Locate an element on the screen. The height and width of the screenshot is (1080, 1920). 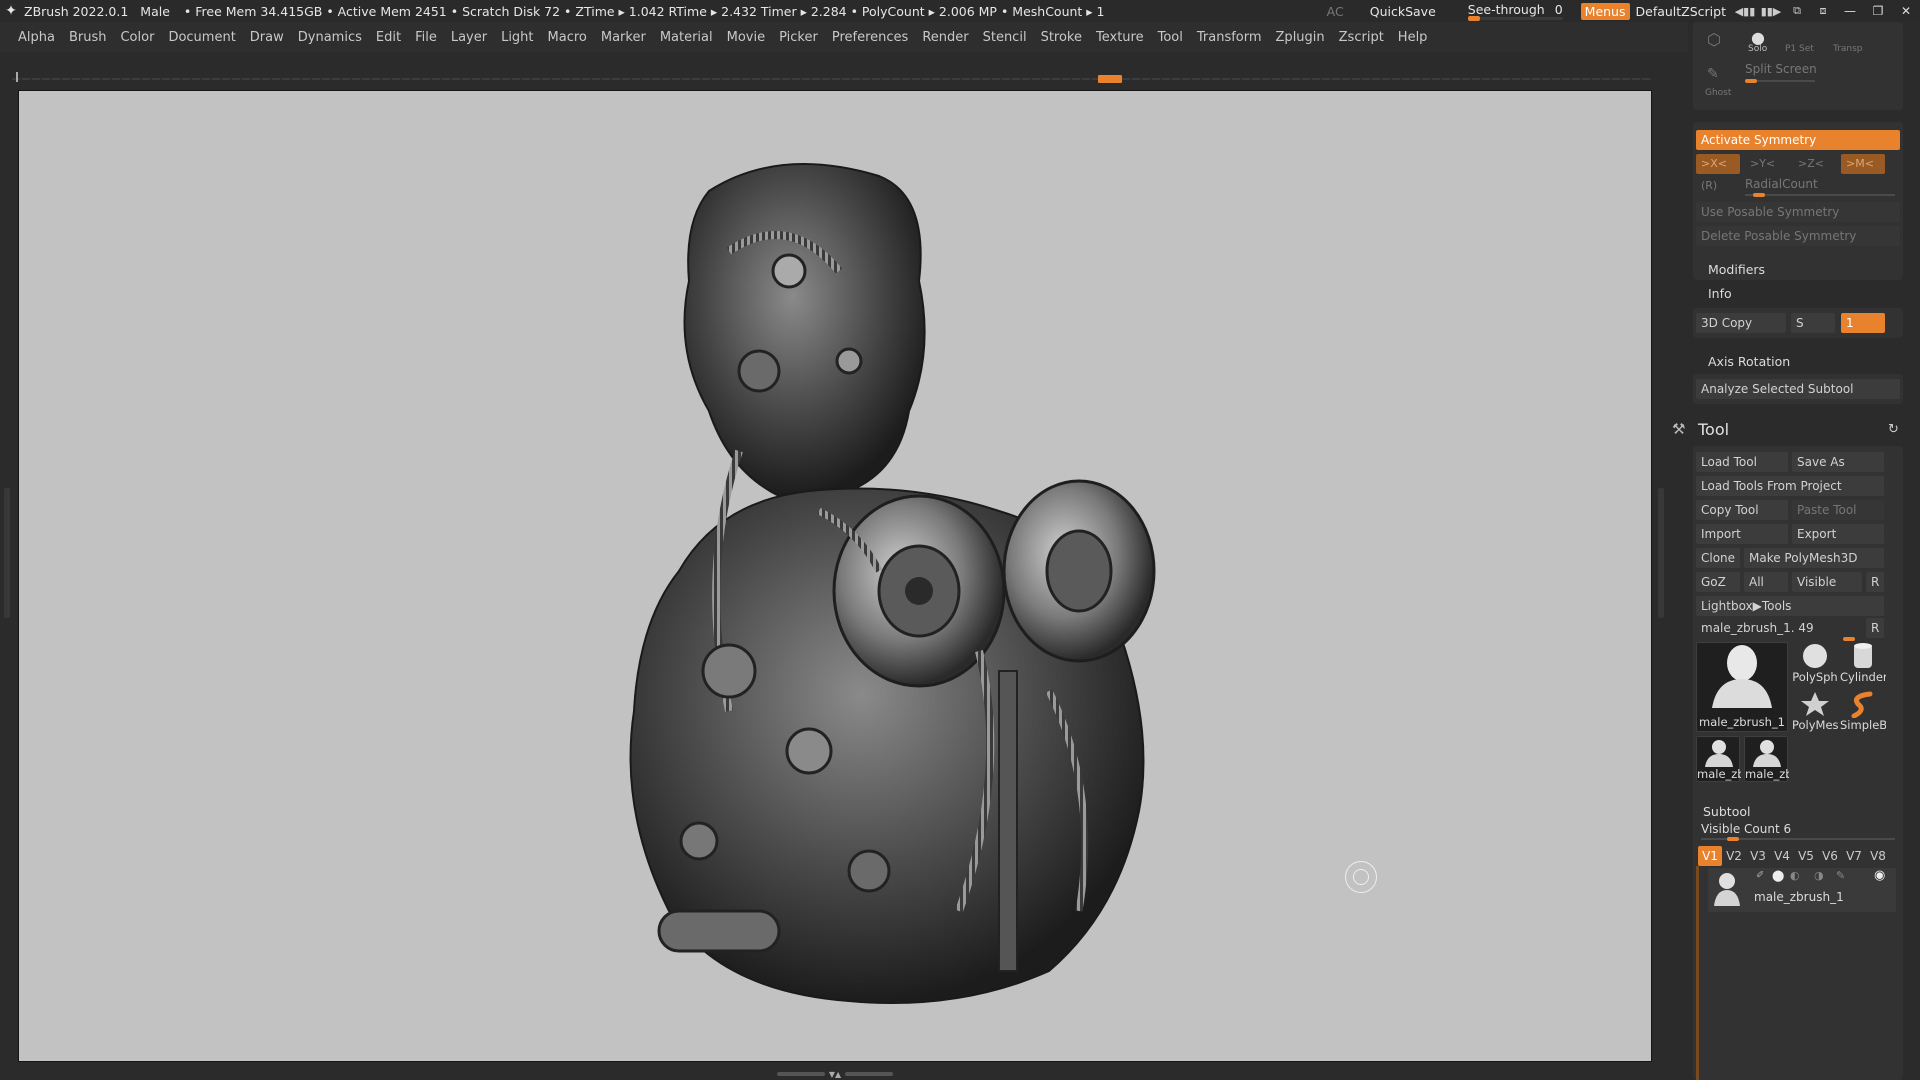
tool-thumb-polymesh: PolyMes is located at coordinates (1815, 713).